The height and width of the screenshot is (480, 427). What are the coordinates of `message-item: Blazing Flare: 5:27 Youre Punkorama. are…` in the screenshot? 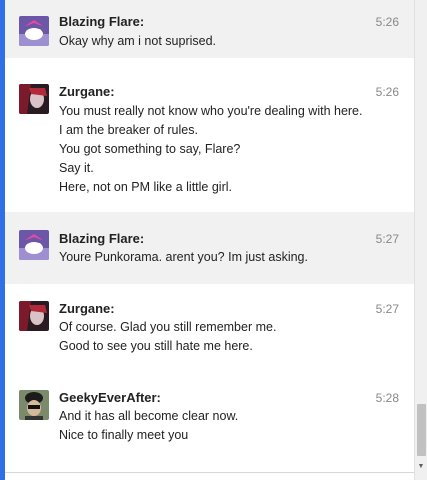 It's located at (209, 248).